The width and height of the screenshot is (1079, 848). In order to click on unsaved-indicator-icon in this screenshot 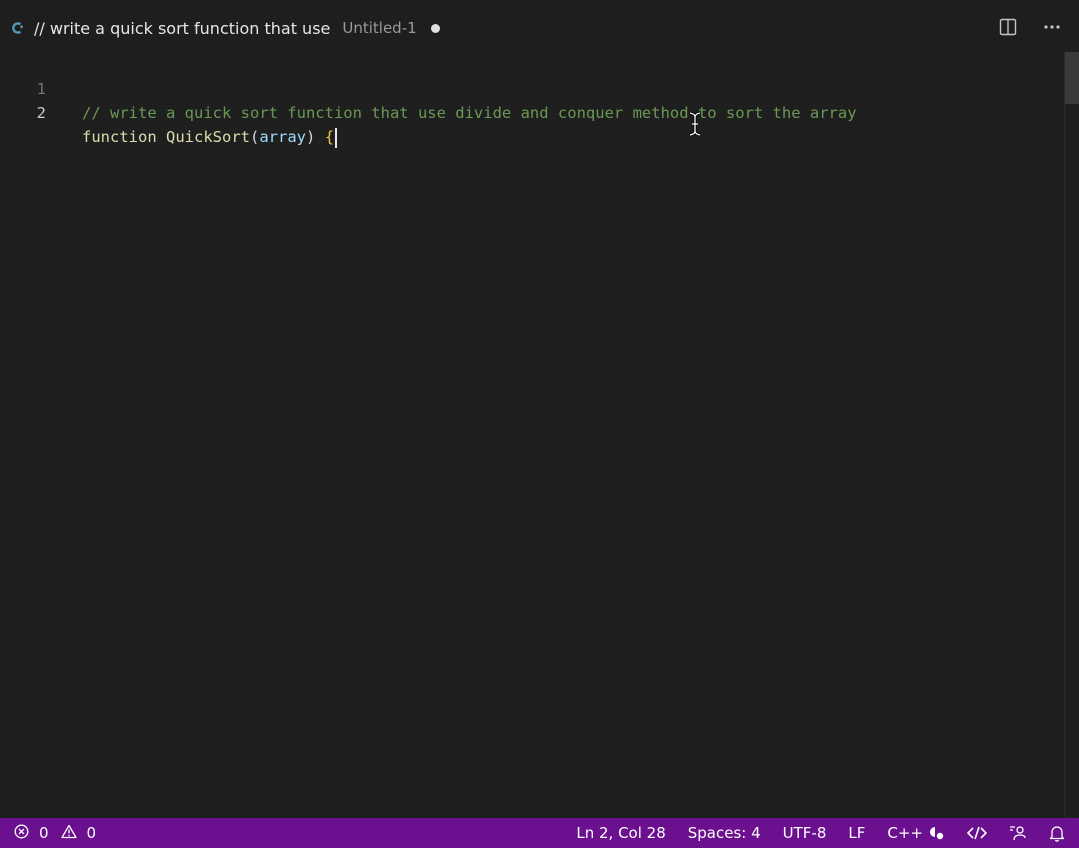, I will do `click(435, 28)`.